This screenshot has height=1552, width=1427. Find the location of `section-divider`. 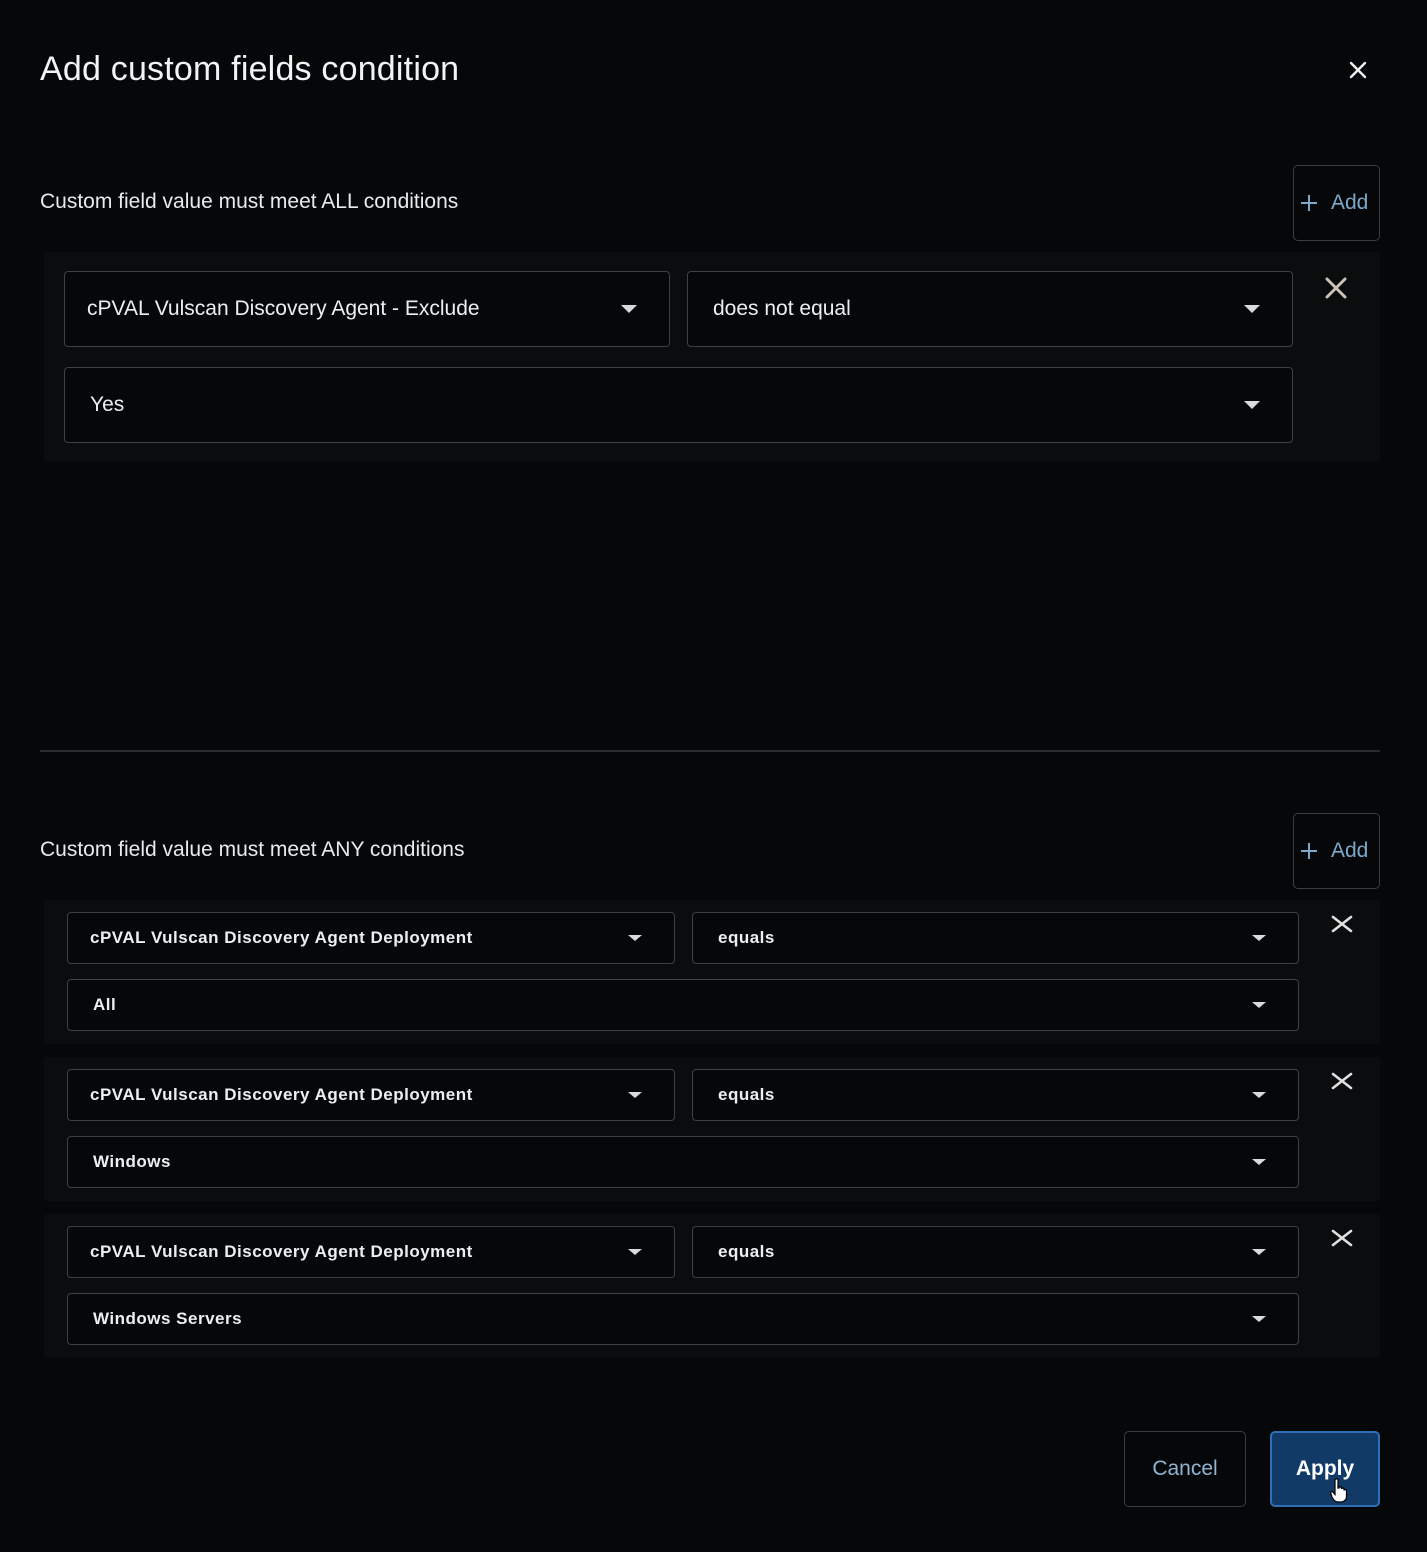

section-divider is located at coordinates (710, 751).